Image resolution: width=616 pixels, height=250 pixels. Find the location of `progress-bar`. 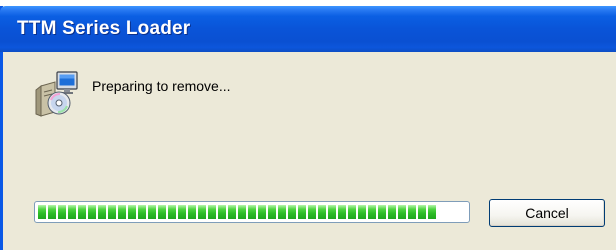

progress-bar is located at coordinates (252, 212).